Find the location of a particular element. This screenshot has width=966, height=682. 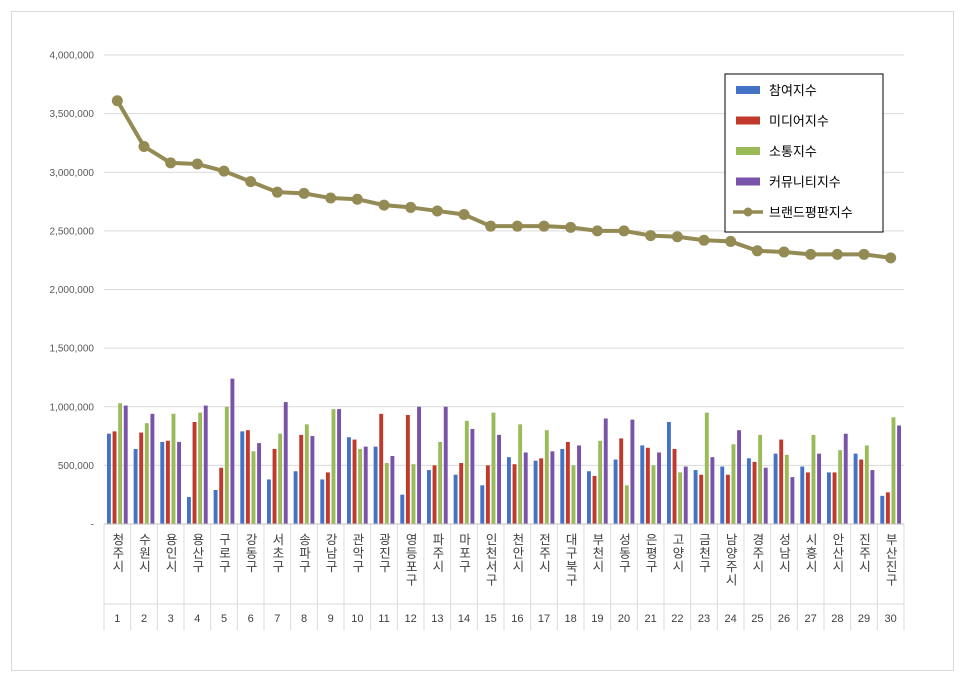

rank-label: 1 is located at coordinates (117, 619).